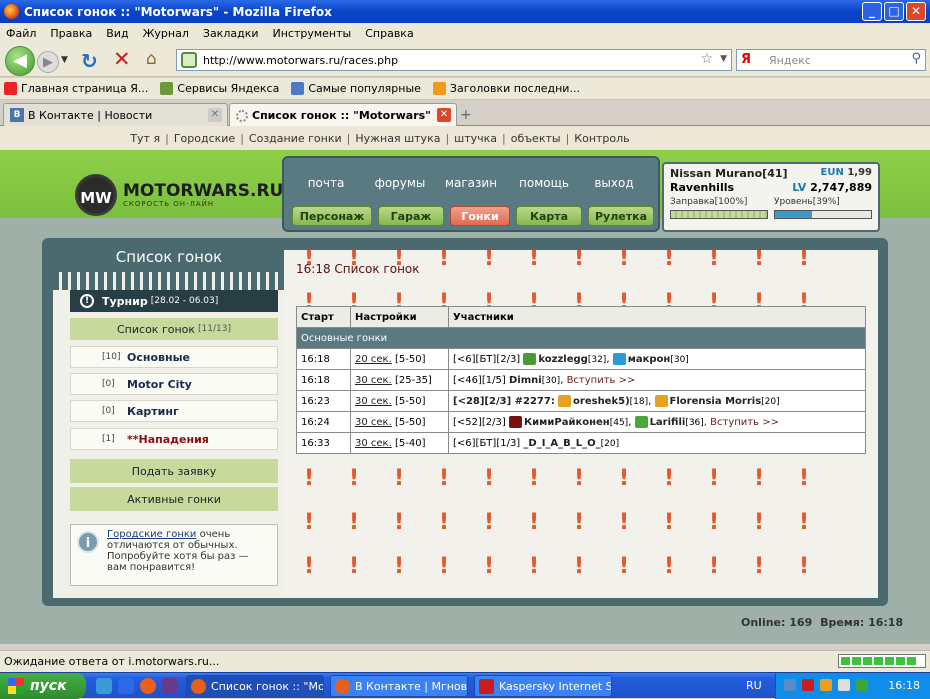 Image resolution: width=930 pixels, height=699 pixels. What do you see at coordinates (295, 138) in the screenshot?
I see `toplink-create-race: Создание гонки` at bounding box center [295, 138].